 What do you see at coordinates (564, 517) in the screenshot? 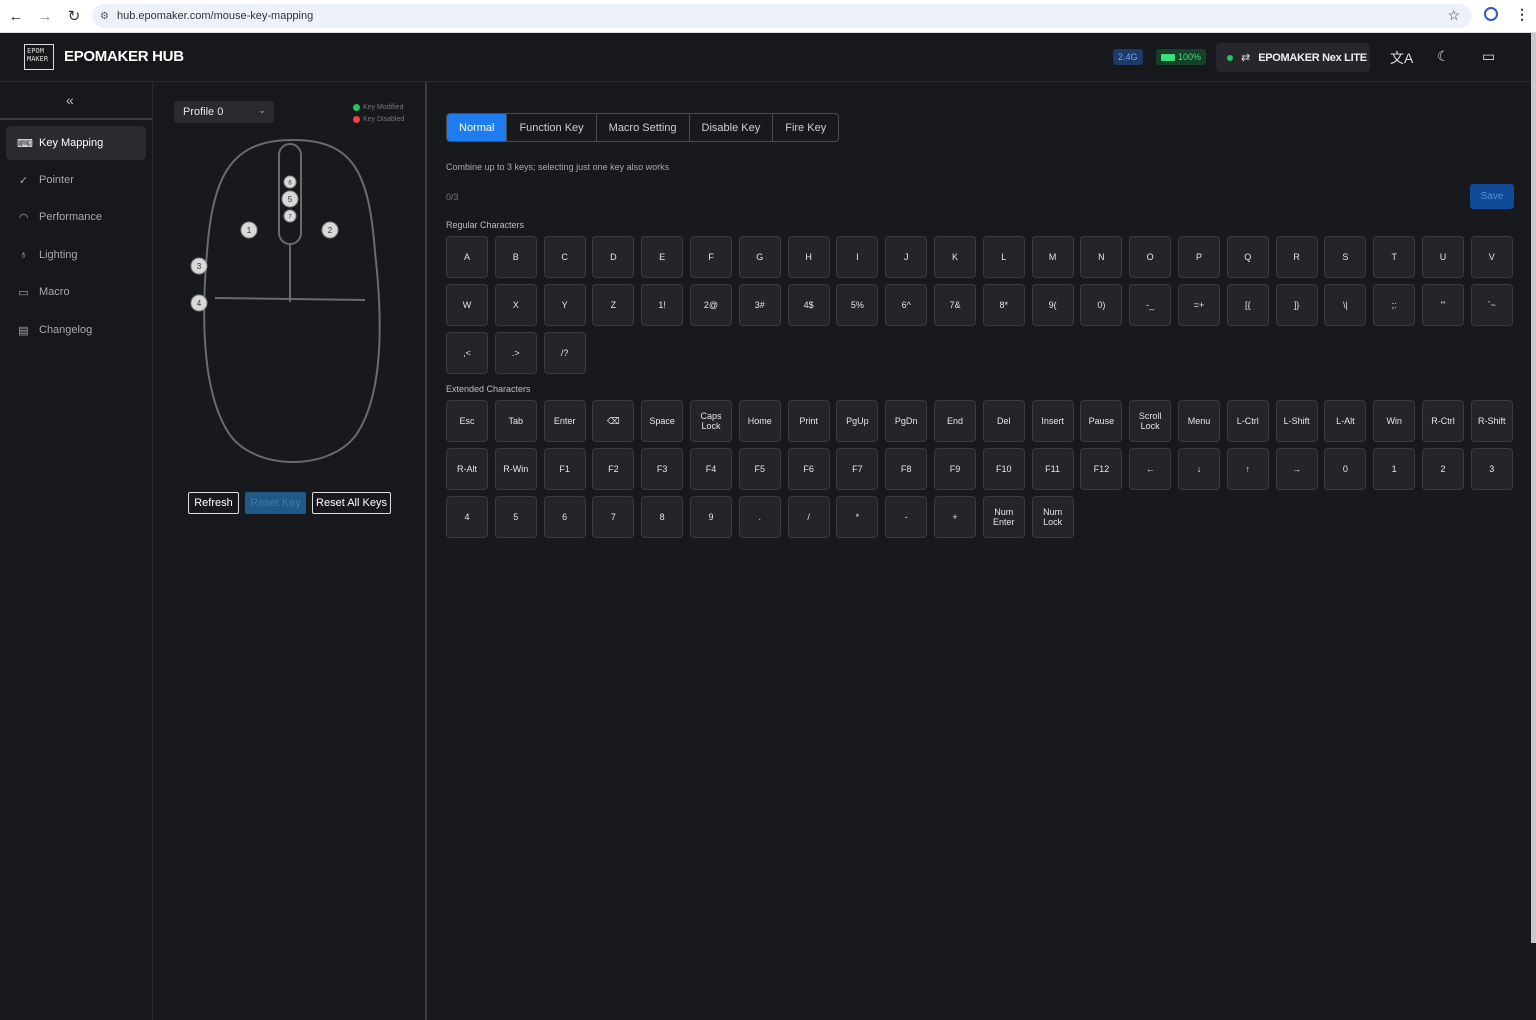
I see `key-button: 6` at bounding box center [564, 517].